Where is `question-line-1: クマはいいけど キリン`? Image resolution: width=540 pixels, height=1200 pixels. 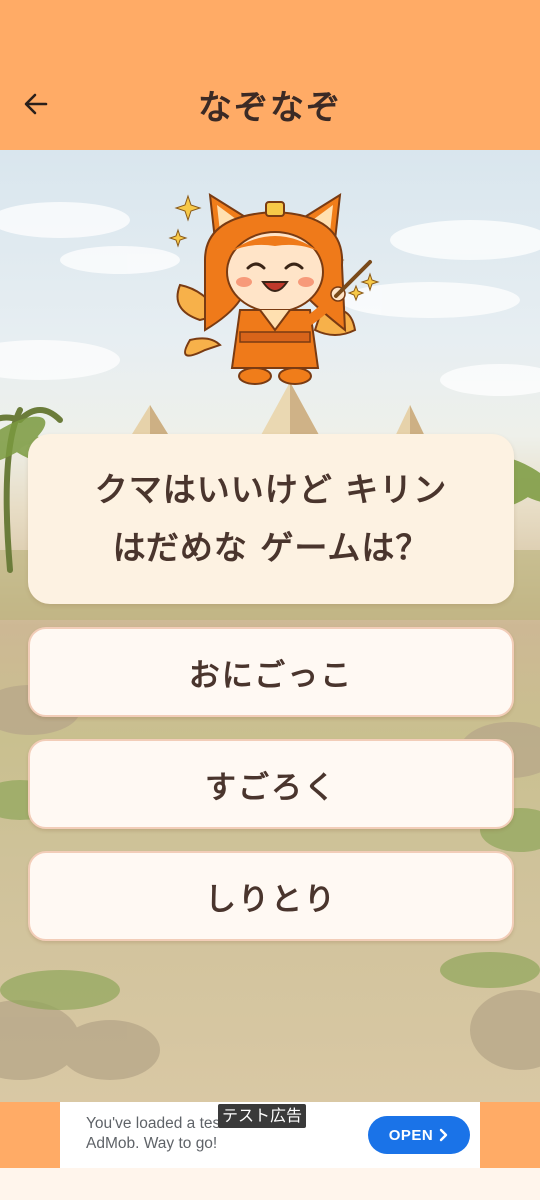
question-line-1: クマはいいけど キリン is located at coordinates (271, 489).